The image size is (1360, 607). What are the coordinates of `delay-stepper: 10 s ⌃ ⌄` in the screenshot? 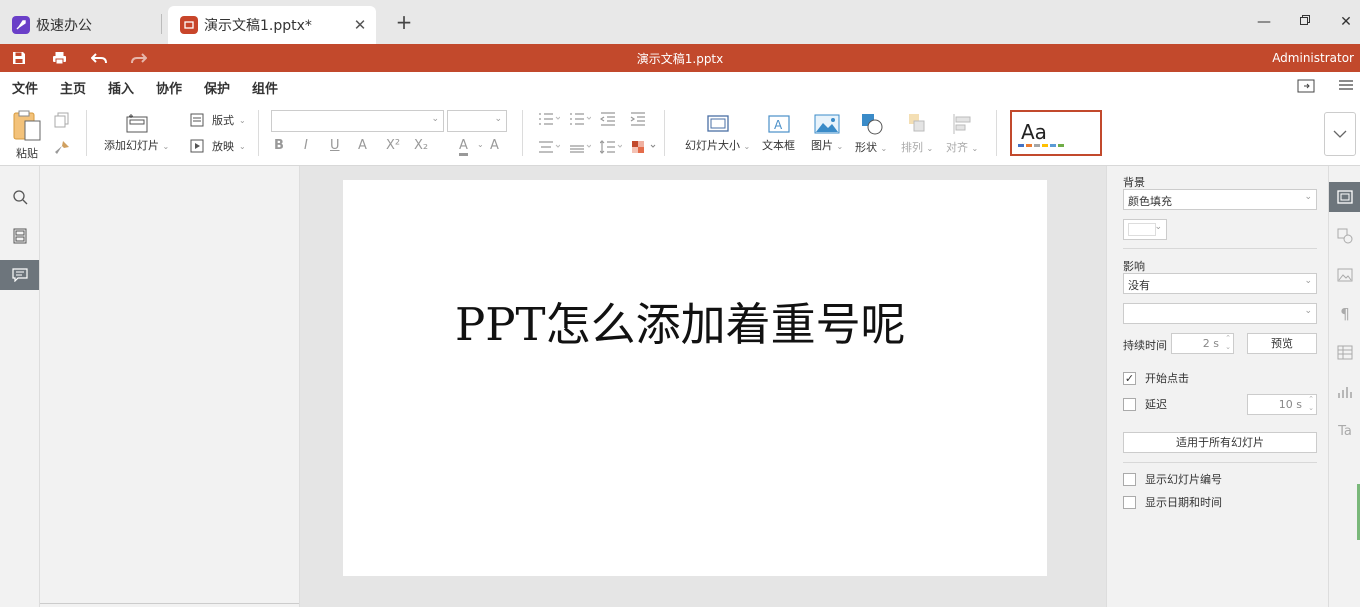 It's located at (1282, 404).